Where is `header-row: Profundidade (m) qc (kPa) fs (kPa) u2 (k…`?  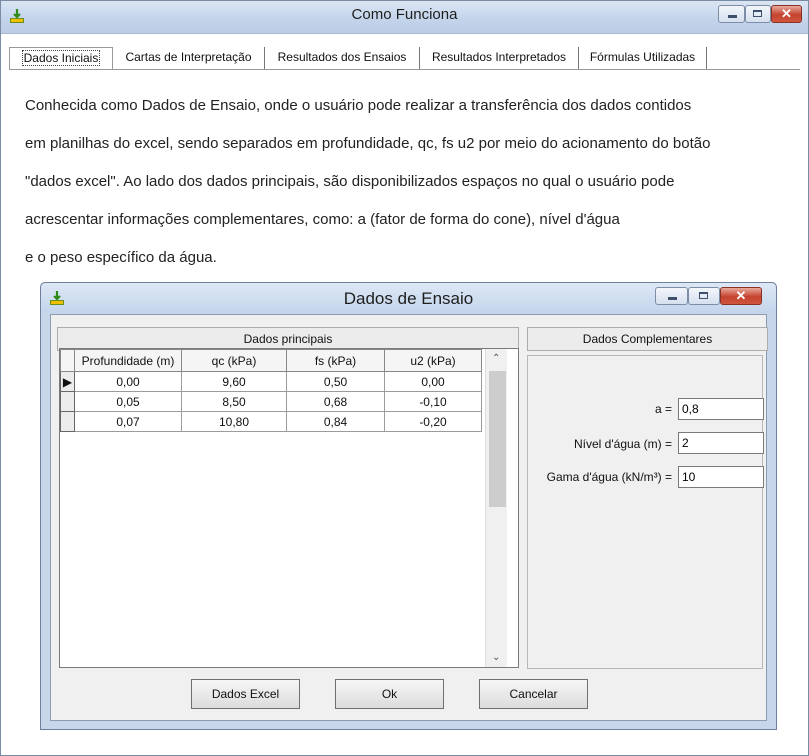
header-row: Profundidade (m) qc (kPa) fs (kPa) u2 (k… is located at coordinates (271, 360).